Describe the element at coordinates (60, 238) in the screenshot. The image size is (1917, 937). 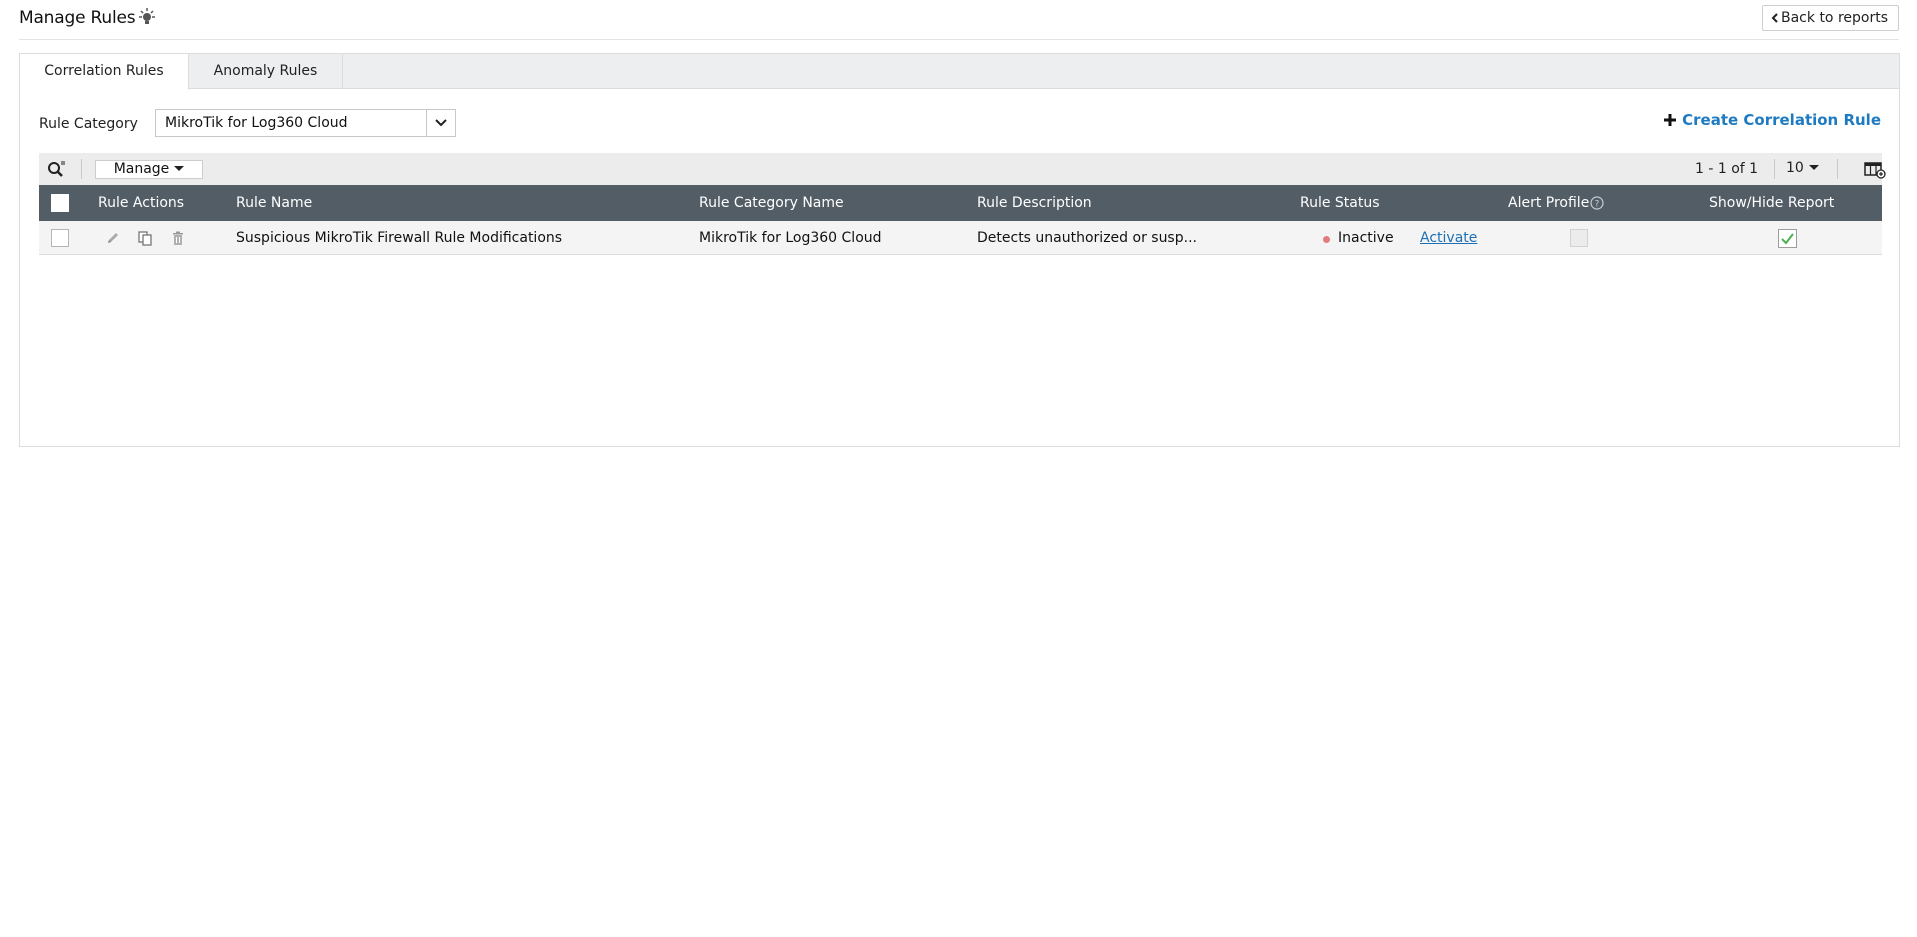
I see `row-checkbox` at that location.